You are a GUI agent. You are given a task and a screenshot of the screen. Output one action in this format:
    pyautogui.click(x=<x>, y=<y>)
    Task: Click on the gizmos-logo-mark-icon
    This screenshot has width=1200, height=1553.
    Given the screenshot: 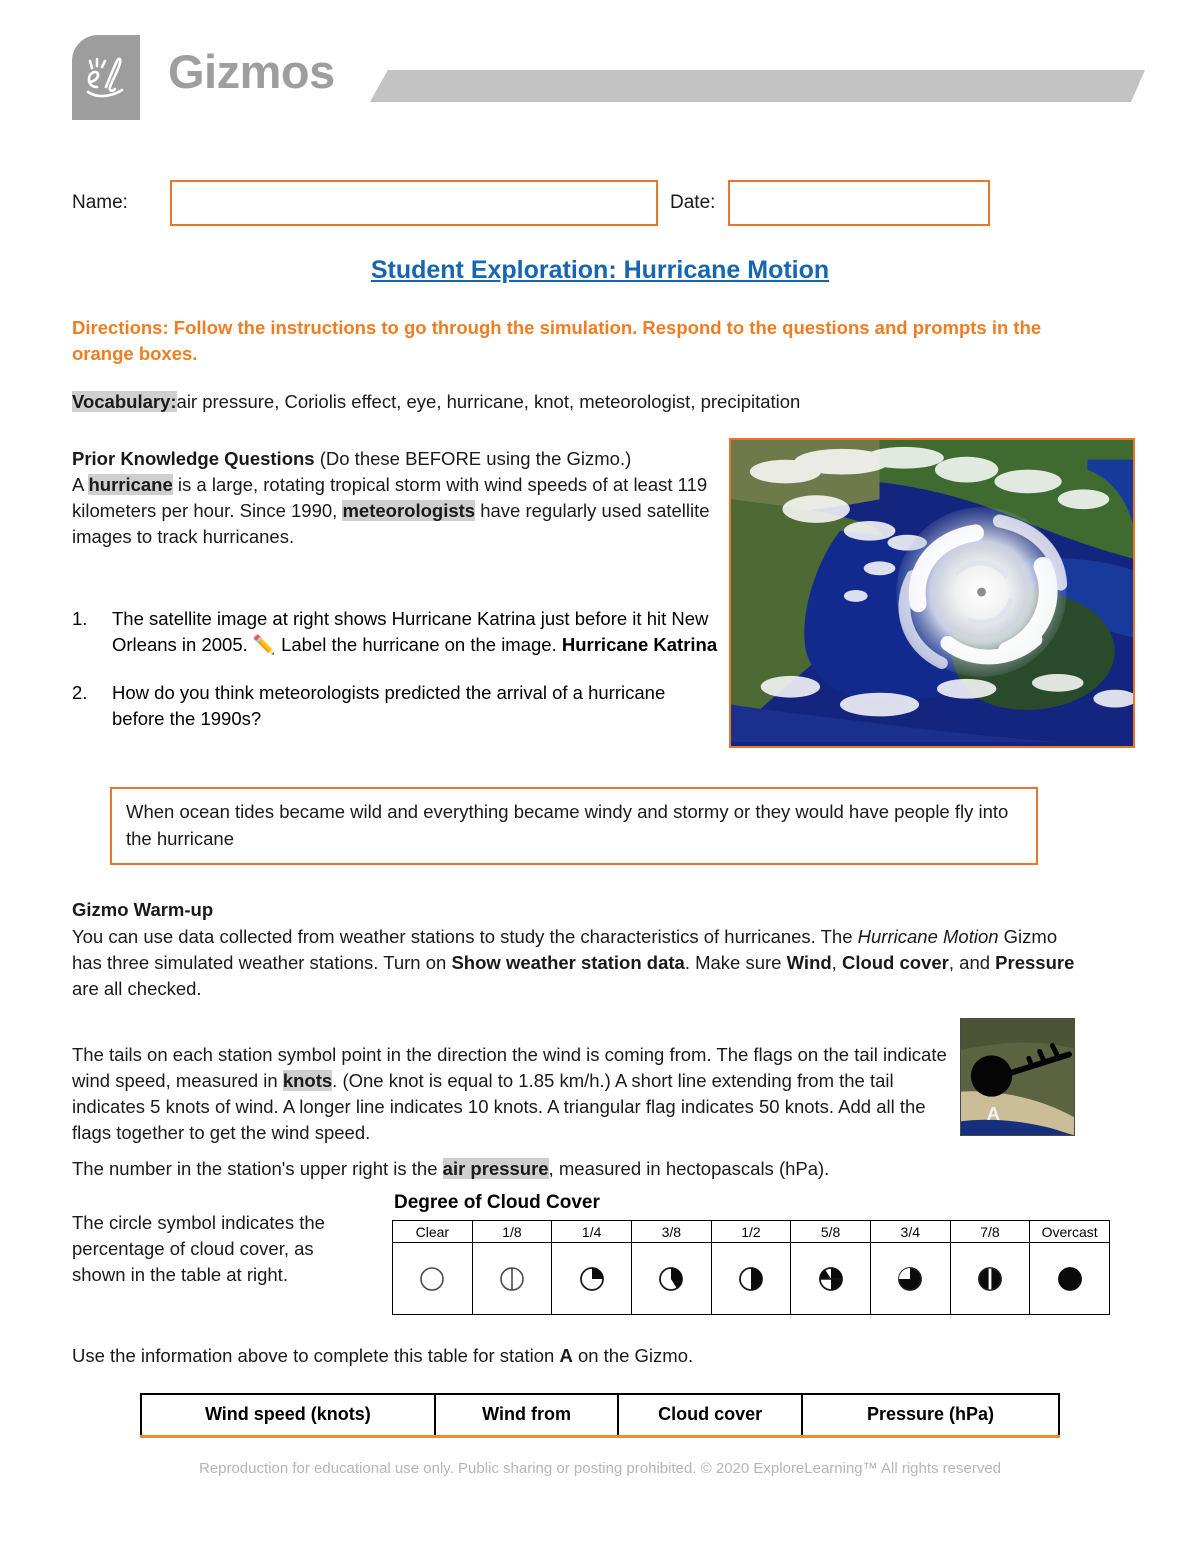 What is the action you would take?
    pyautogui.click(x=106, y=77)
    